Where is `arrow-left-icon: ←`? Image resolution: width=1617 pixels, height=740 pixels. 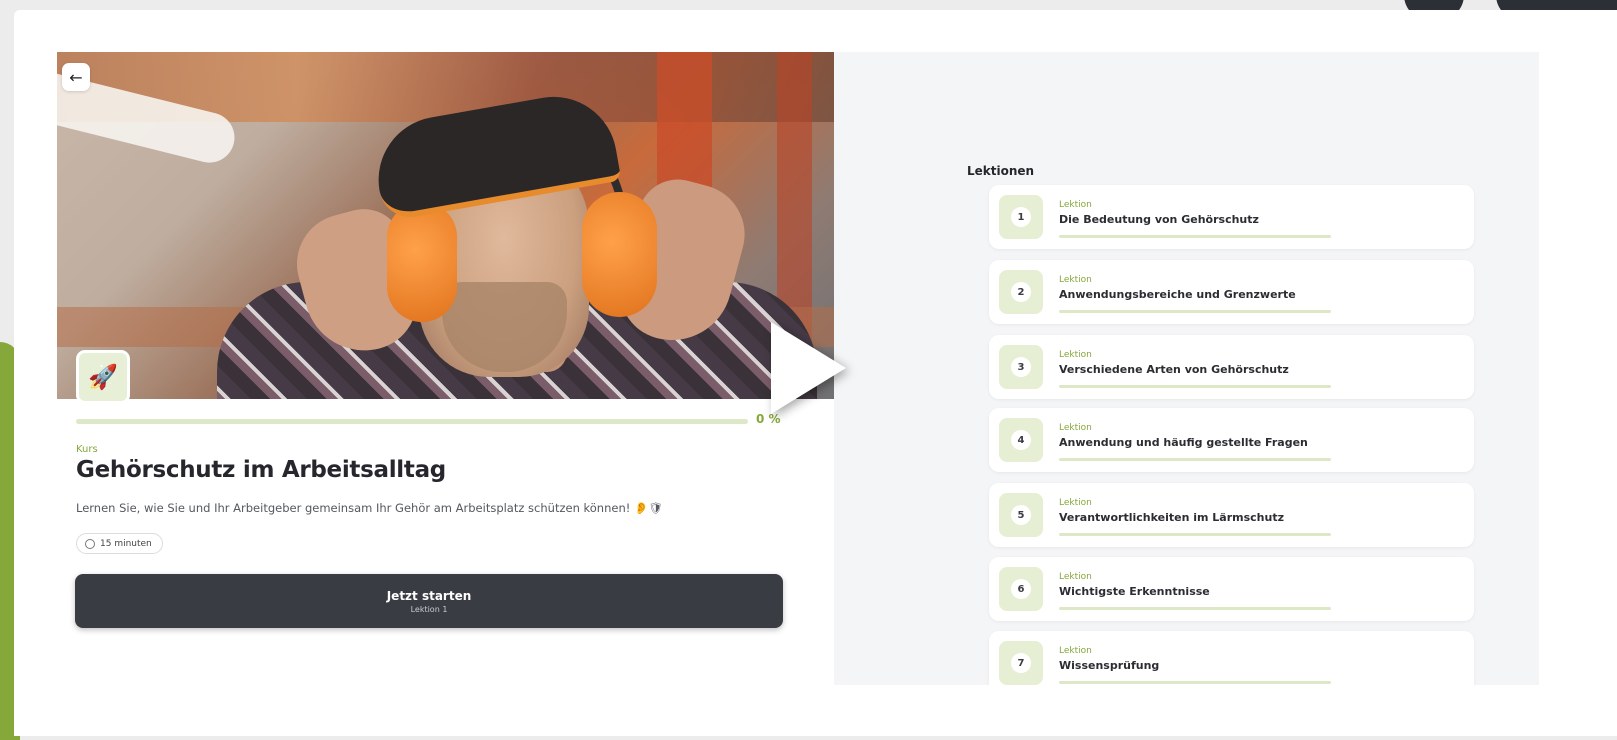
arrow-left-icon: ← is located at coordinates (76, 77).